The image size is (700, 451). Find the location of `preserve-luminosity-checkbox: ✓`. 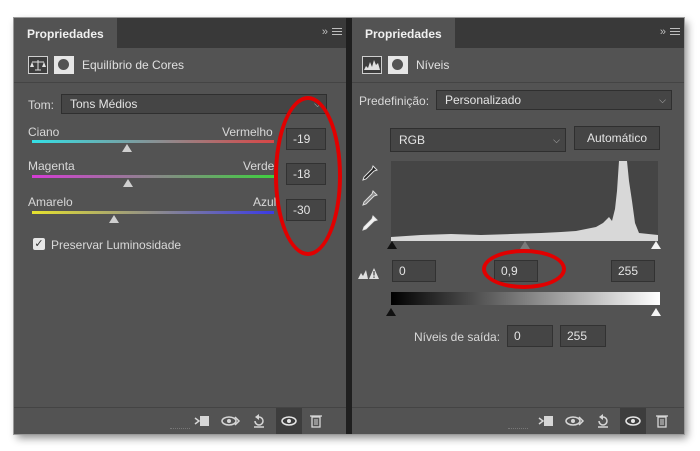

preserve-luminosity-checkbox: ✓ is located at coordinates (39, 244).